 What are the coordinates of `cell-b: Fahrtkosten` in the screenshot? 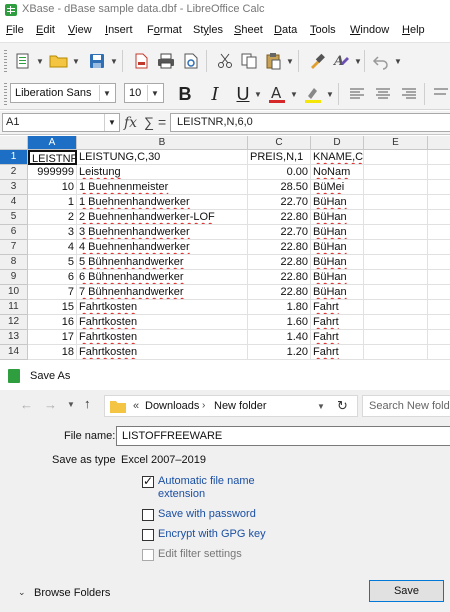 It's located at (162, 307).